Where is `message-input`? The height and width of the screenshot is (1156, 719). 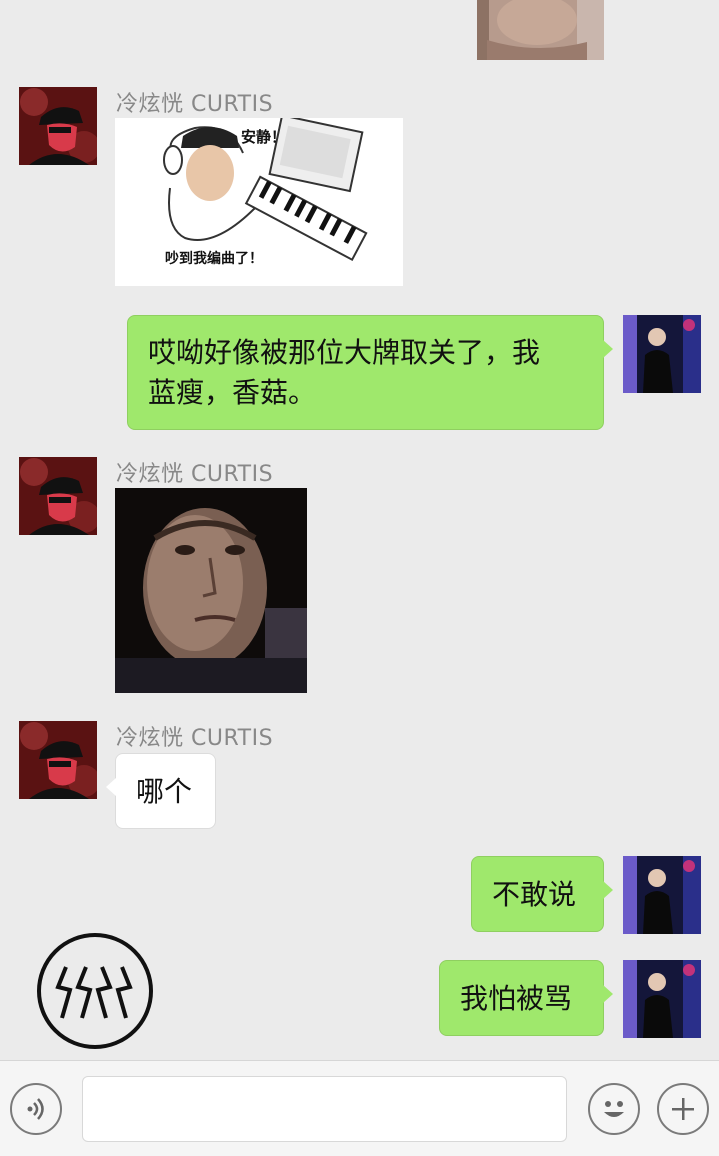 message-input is located at coordinates (324, 1109).